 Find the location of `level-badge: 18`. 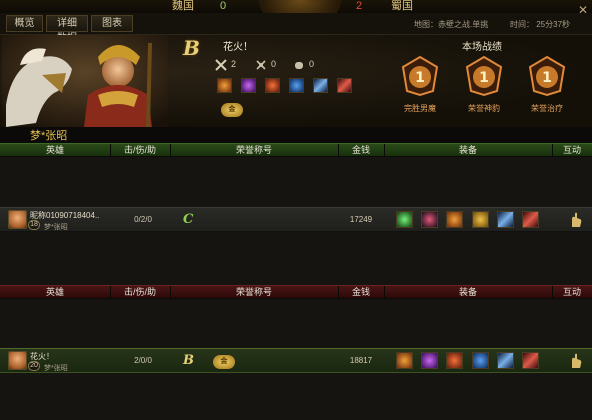

level-badge: 18 is located at coordinates (34, 225).